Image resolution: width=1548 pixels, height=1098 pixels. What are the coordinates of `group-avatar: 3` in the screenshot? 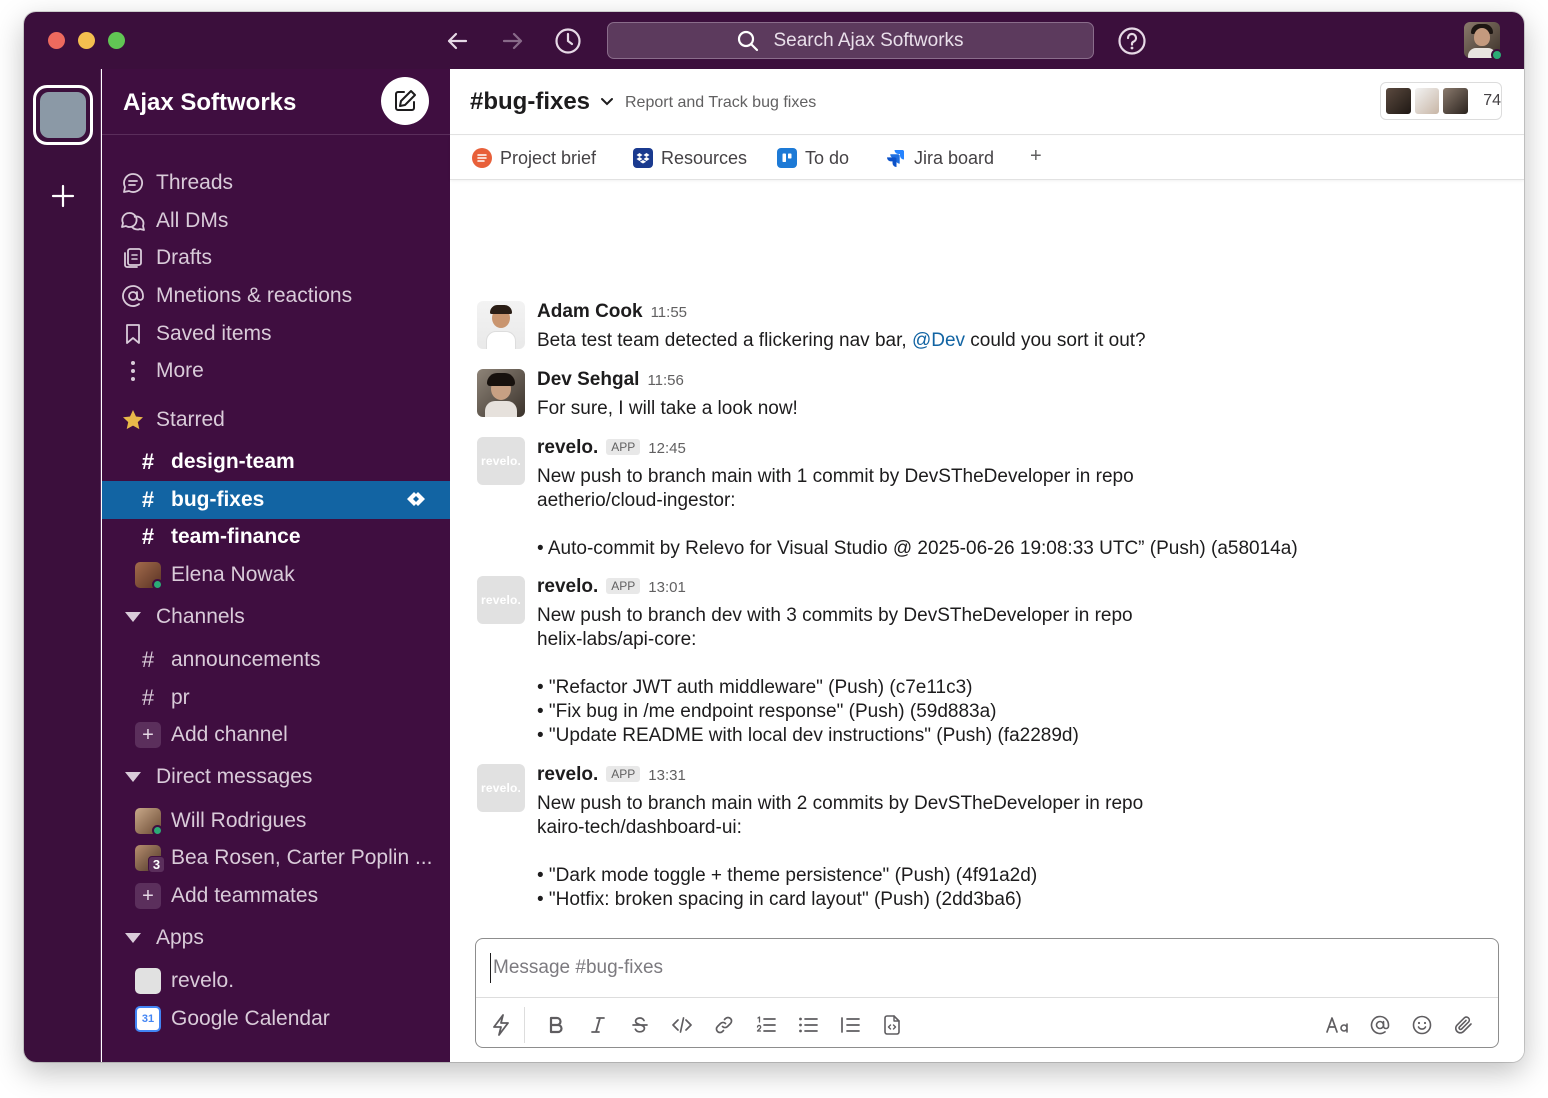 It's located at (150, 859).